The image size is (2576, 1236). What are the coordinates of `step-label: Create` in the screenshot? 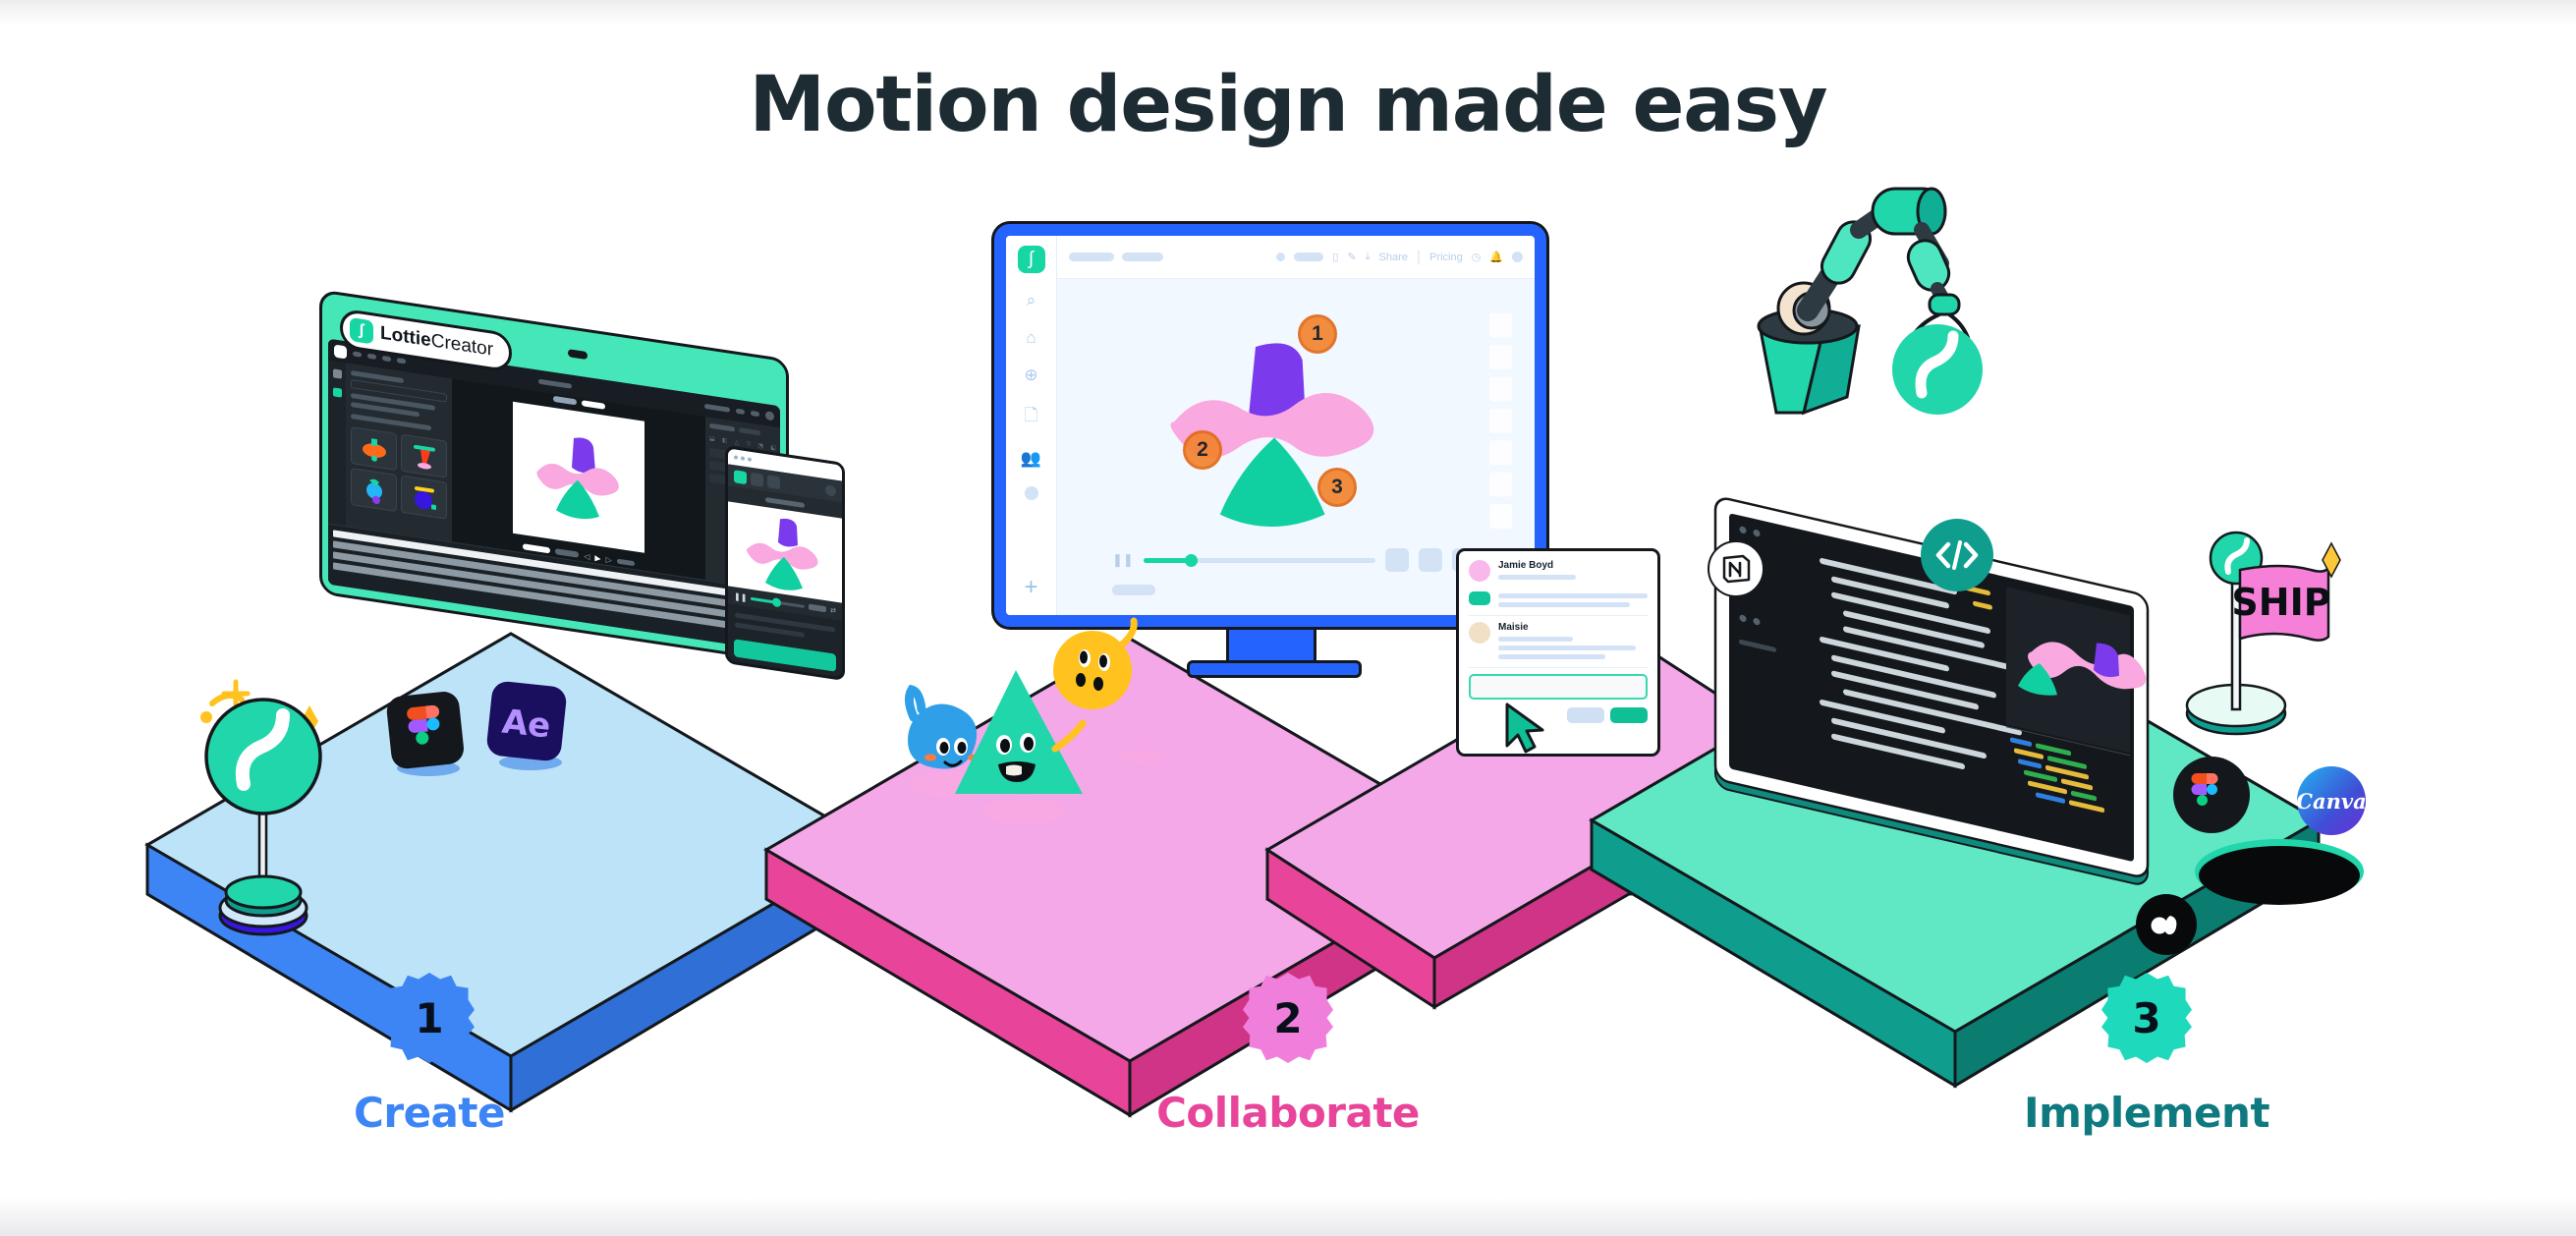 It's located at (429, 1113).